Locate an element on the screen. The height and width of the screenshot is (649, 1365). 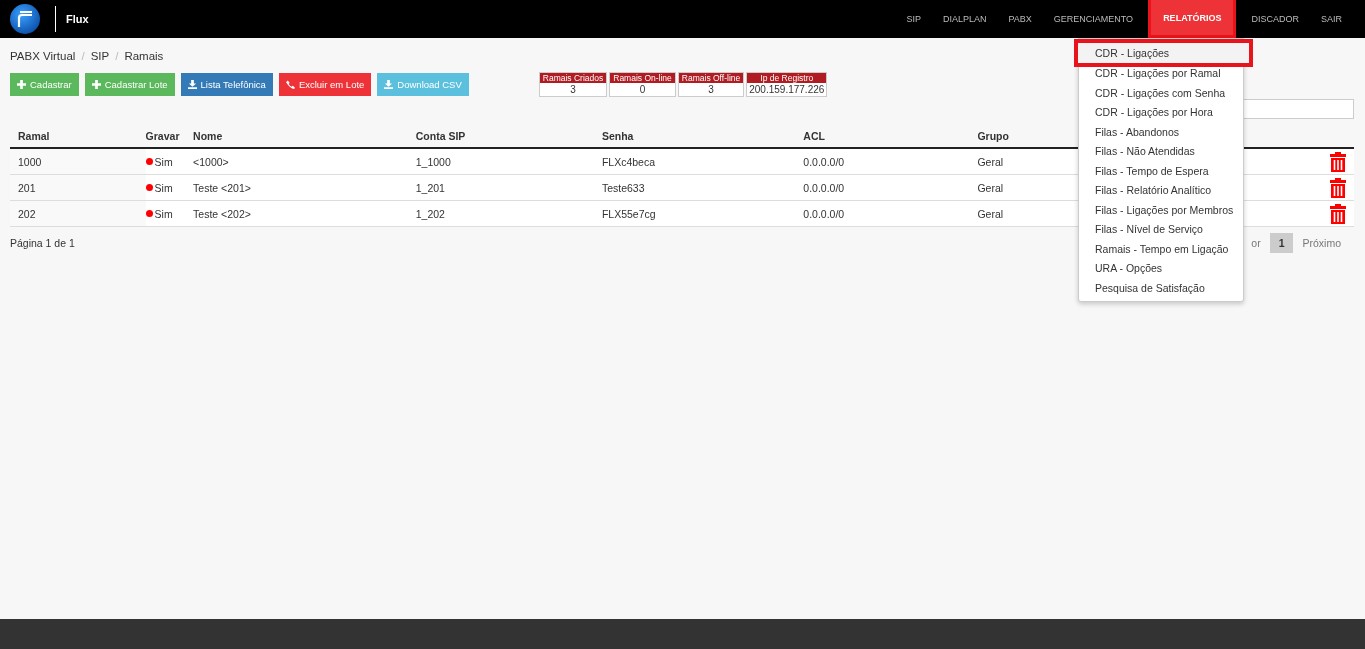
table-cell: 1_202 is located at coordinates (500, 213).